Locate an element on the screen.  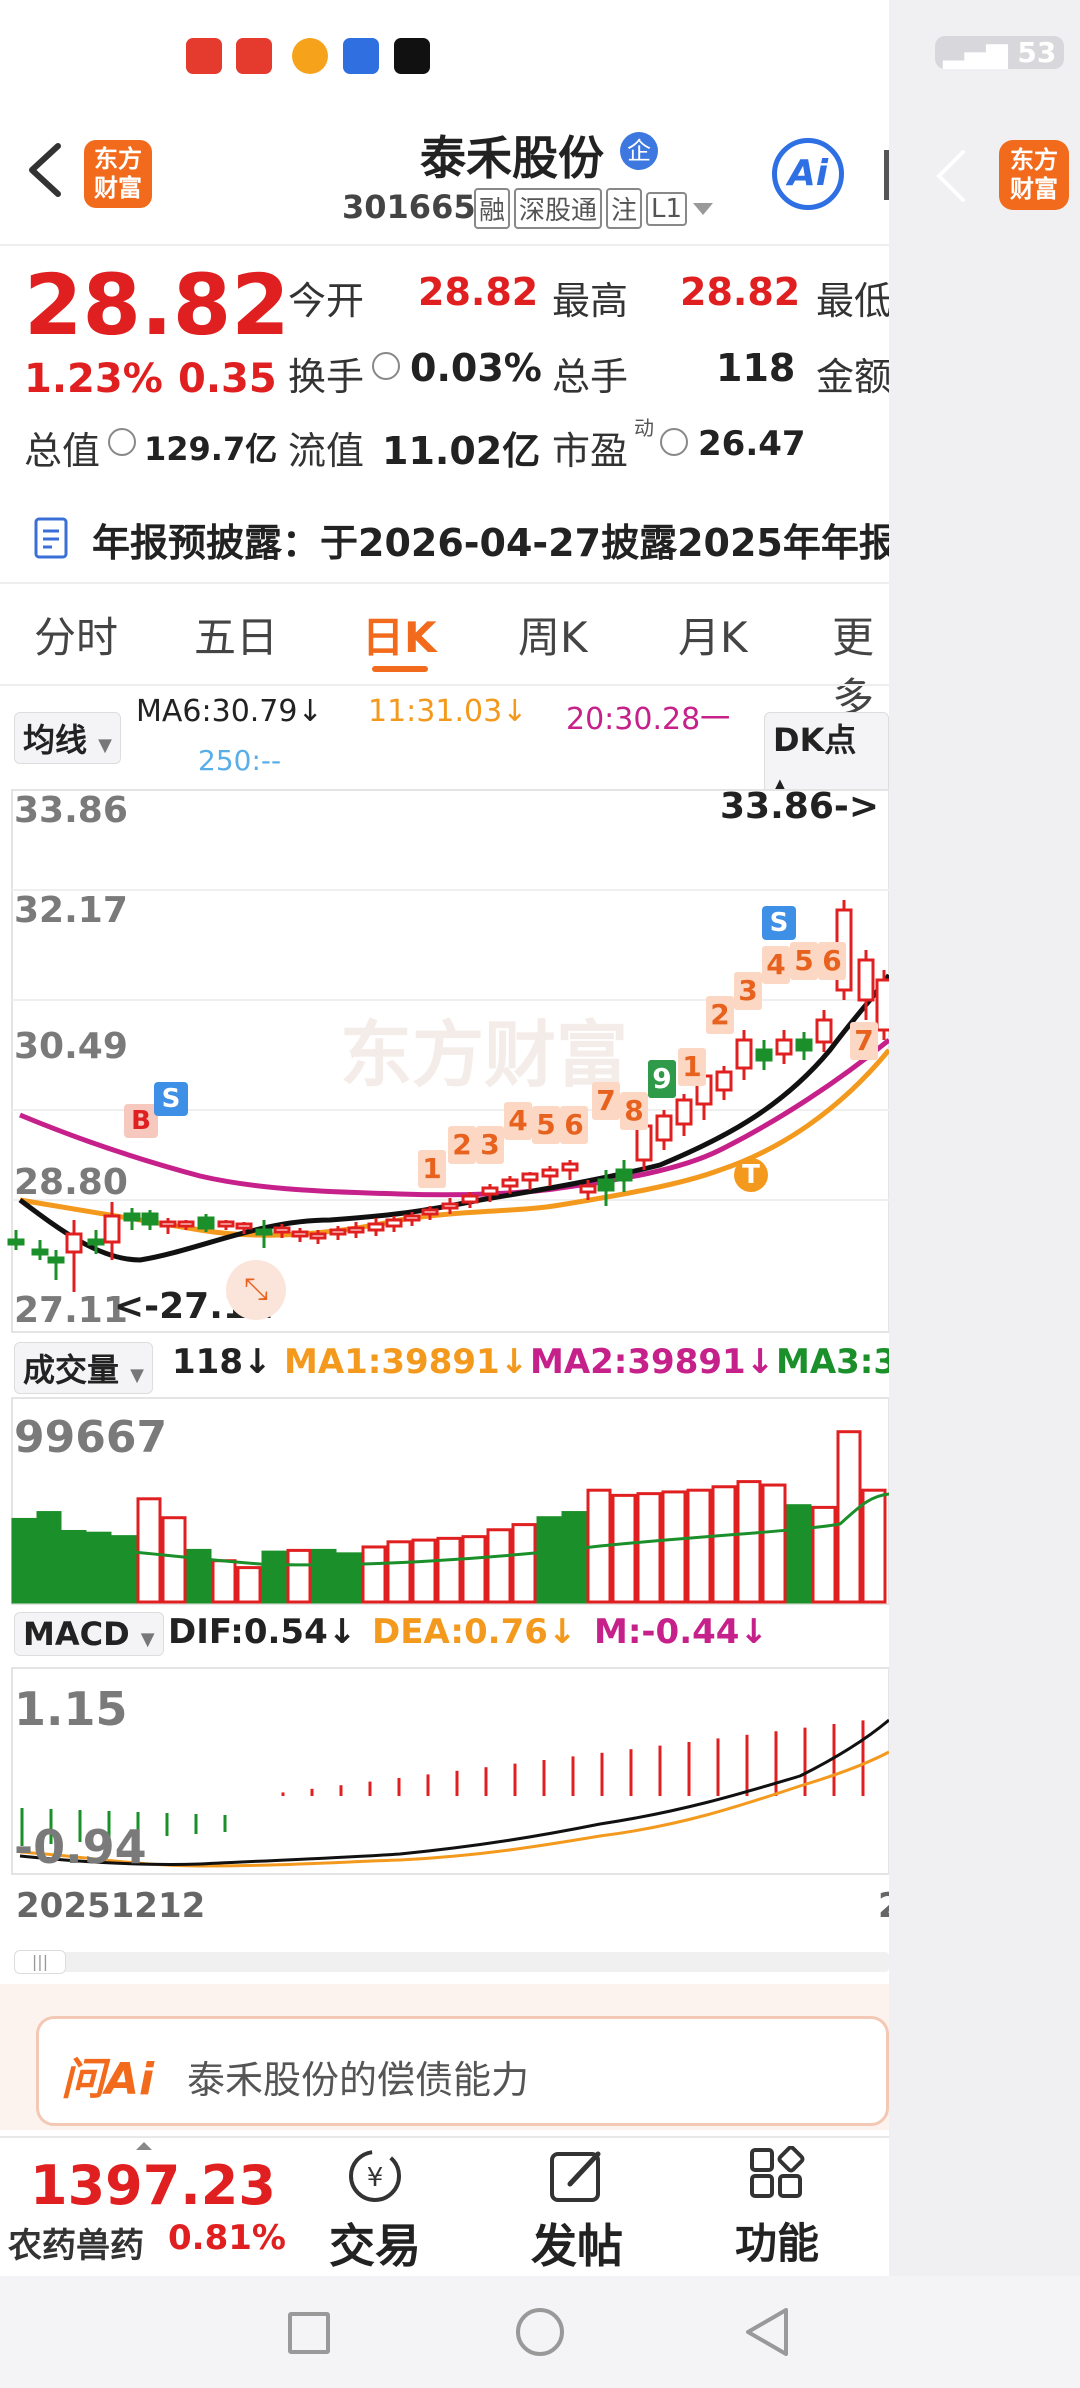
trade-label: 交易 is located at coordinates (375, 2246).